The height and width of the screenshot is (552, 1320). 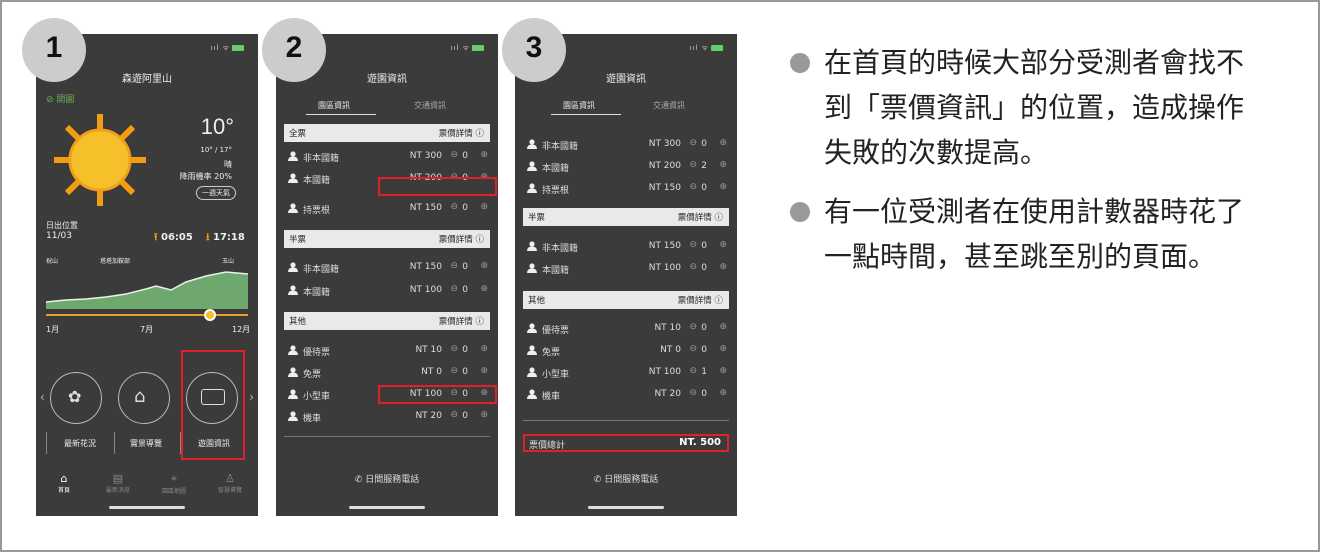 I want to click on sunset-icon: ⭳, so click(x=208, y=237).